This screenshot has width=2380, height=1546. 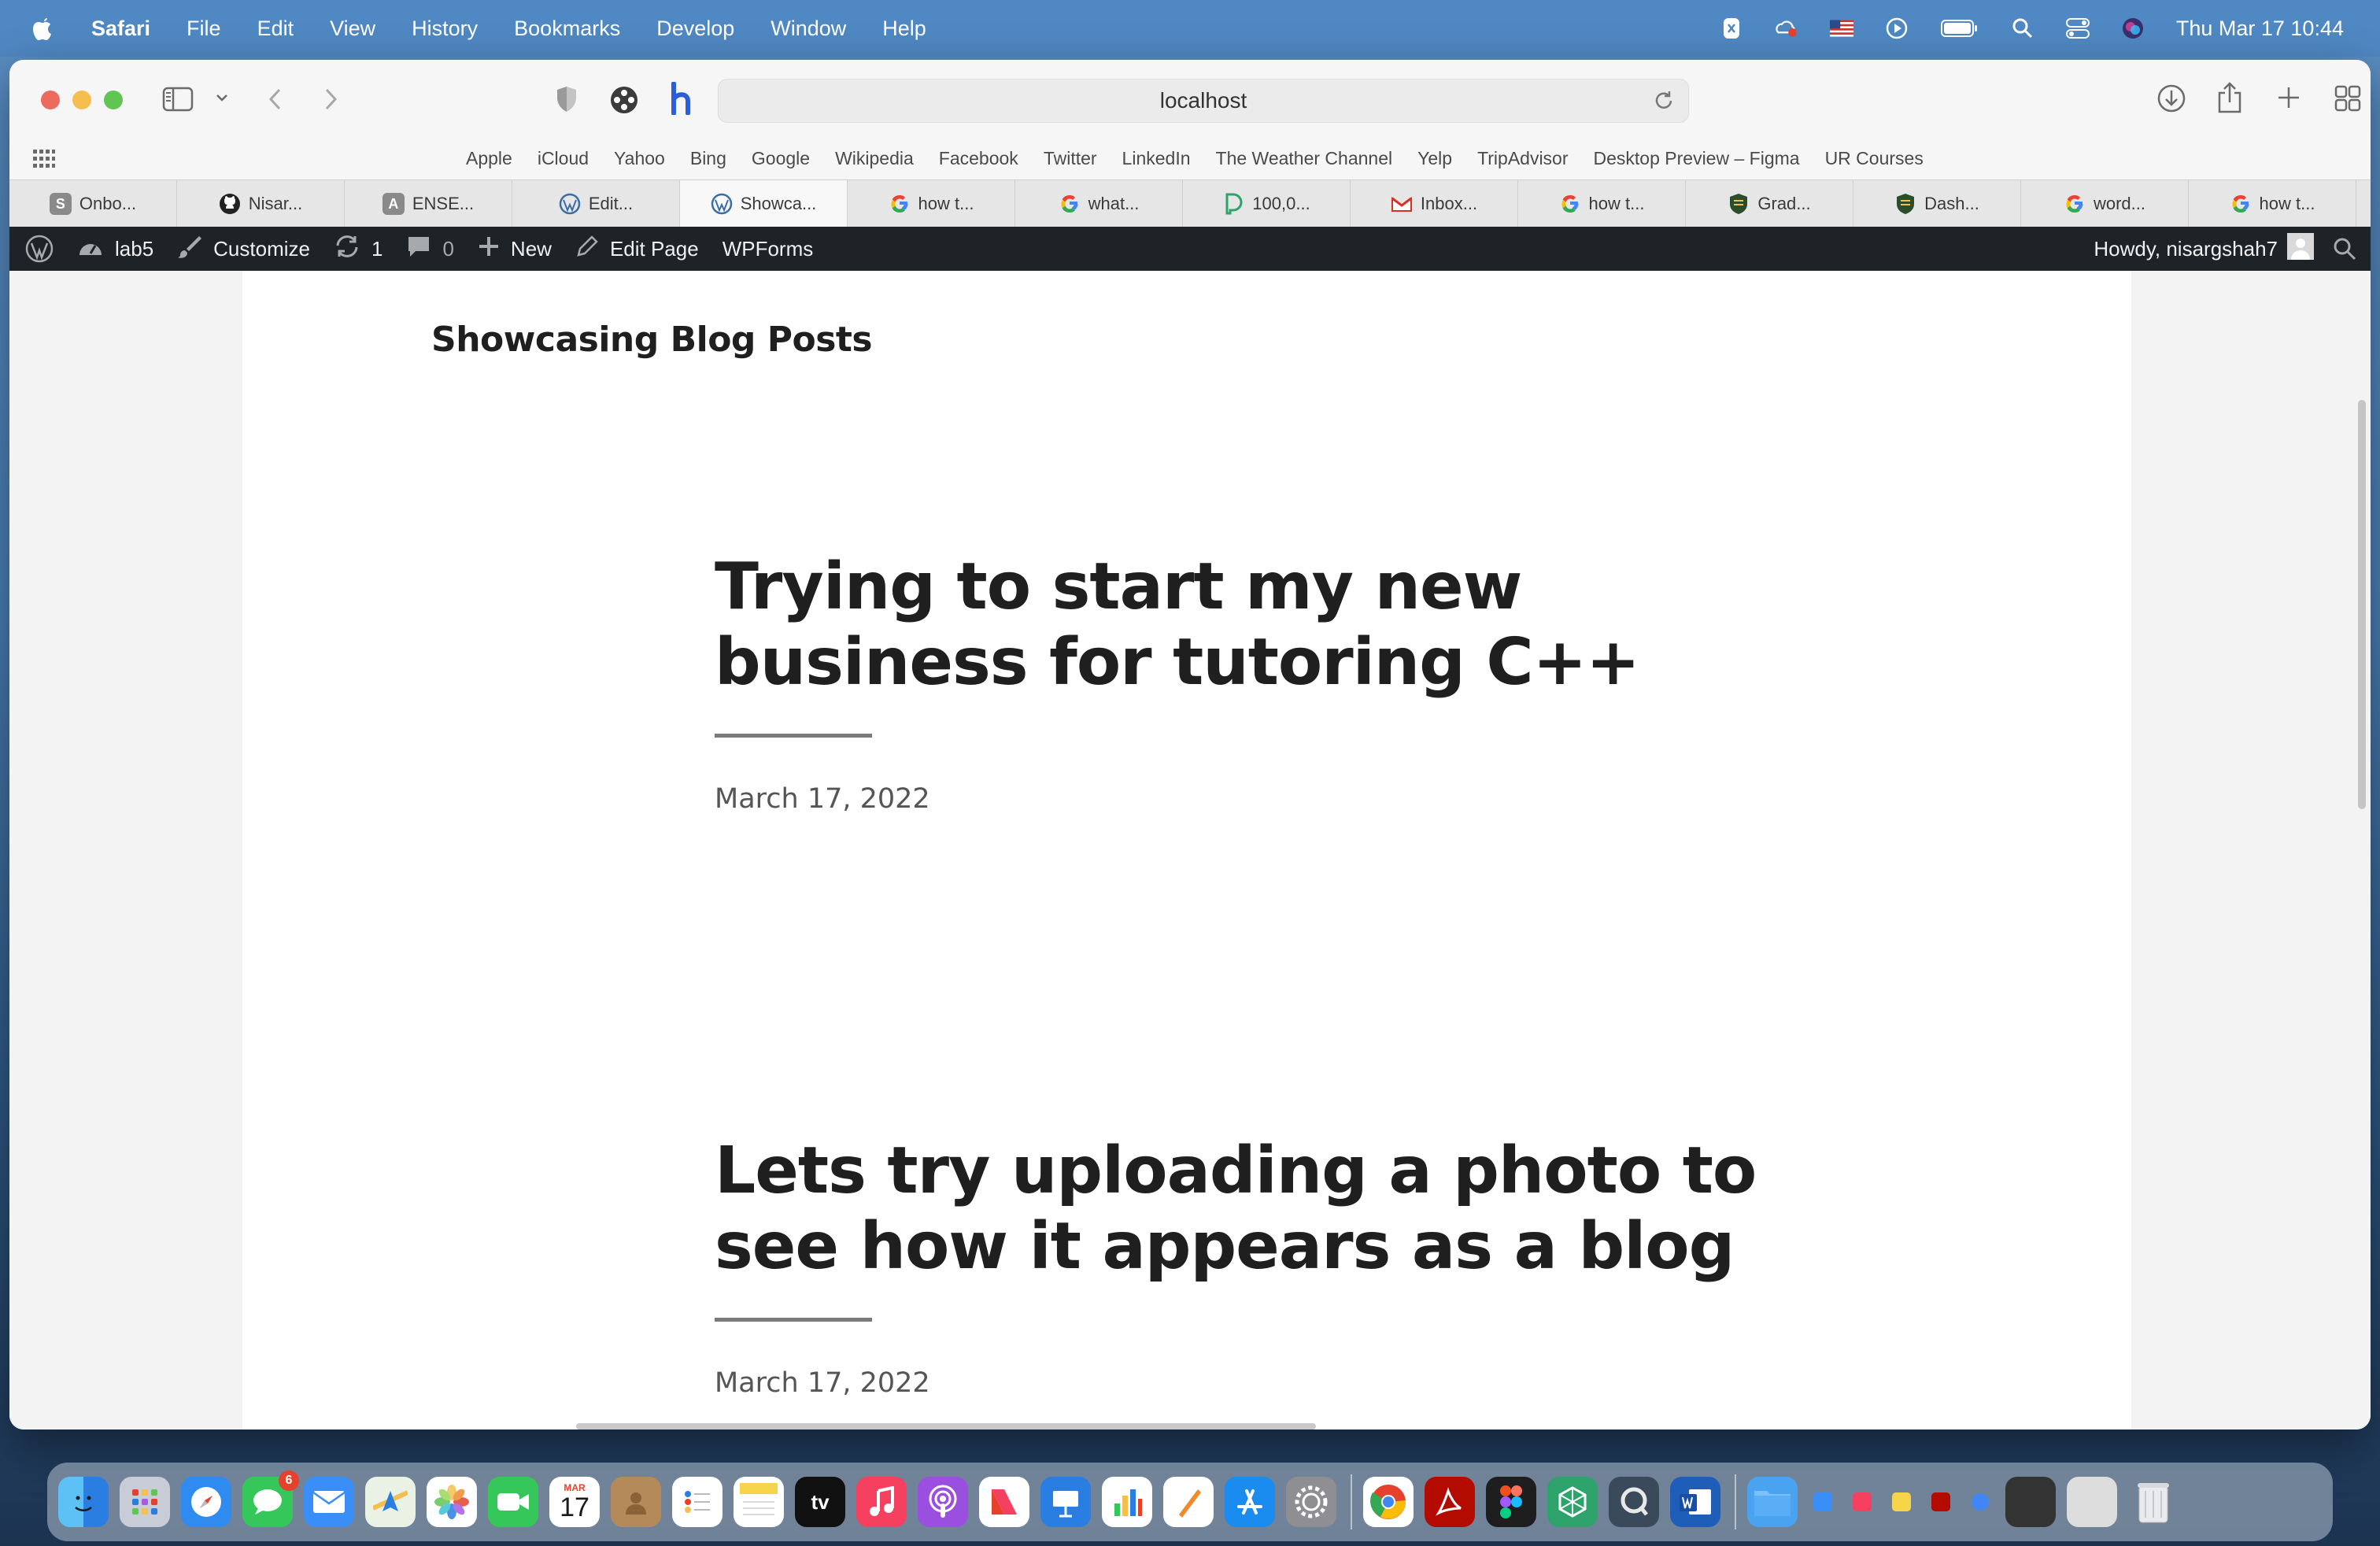 I want to click on control-center-icon, so click(x=2077, y=28).